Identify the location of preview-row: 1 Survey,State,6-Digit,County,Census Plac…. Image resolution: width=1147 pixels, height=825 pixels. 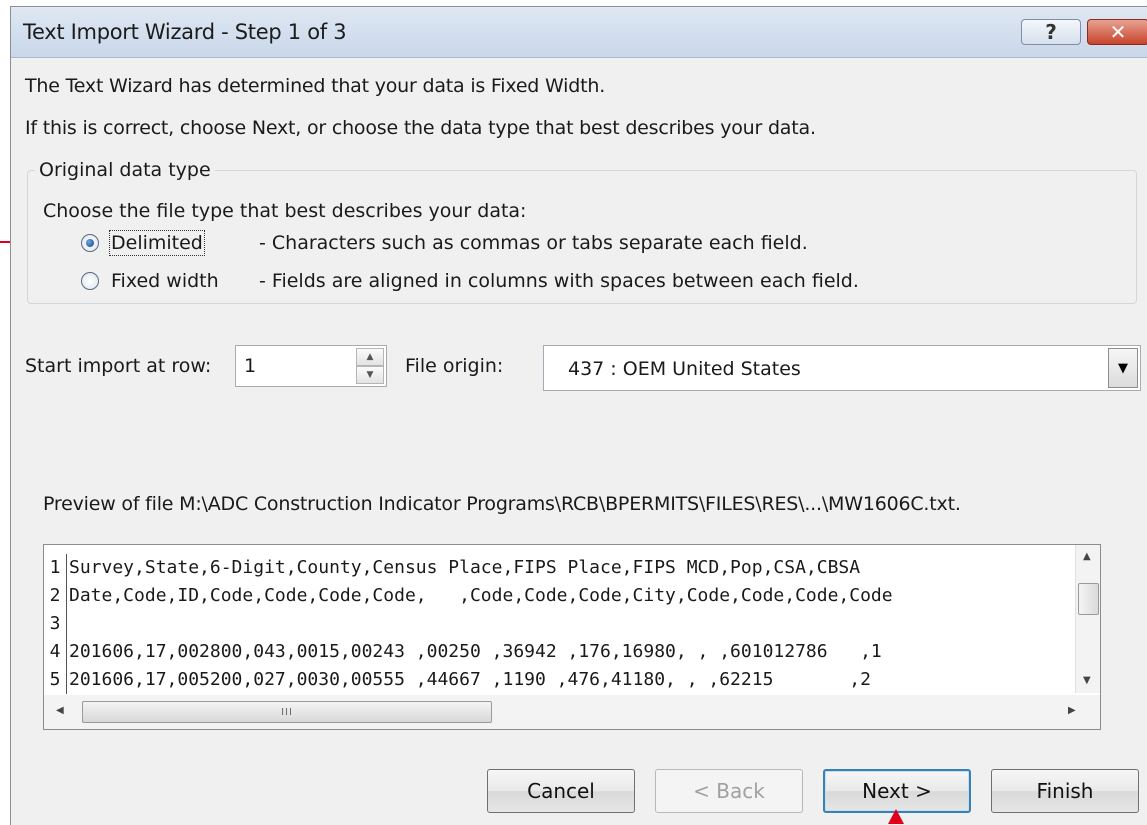
(563, 568).